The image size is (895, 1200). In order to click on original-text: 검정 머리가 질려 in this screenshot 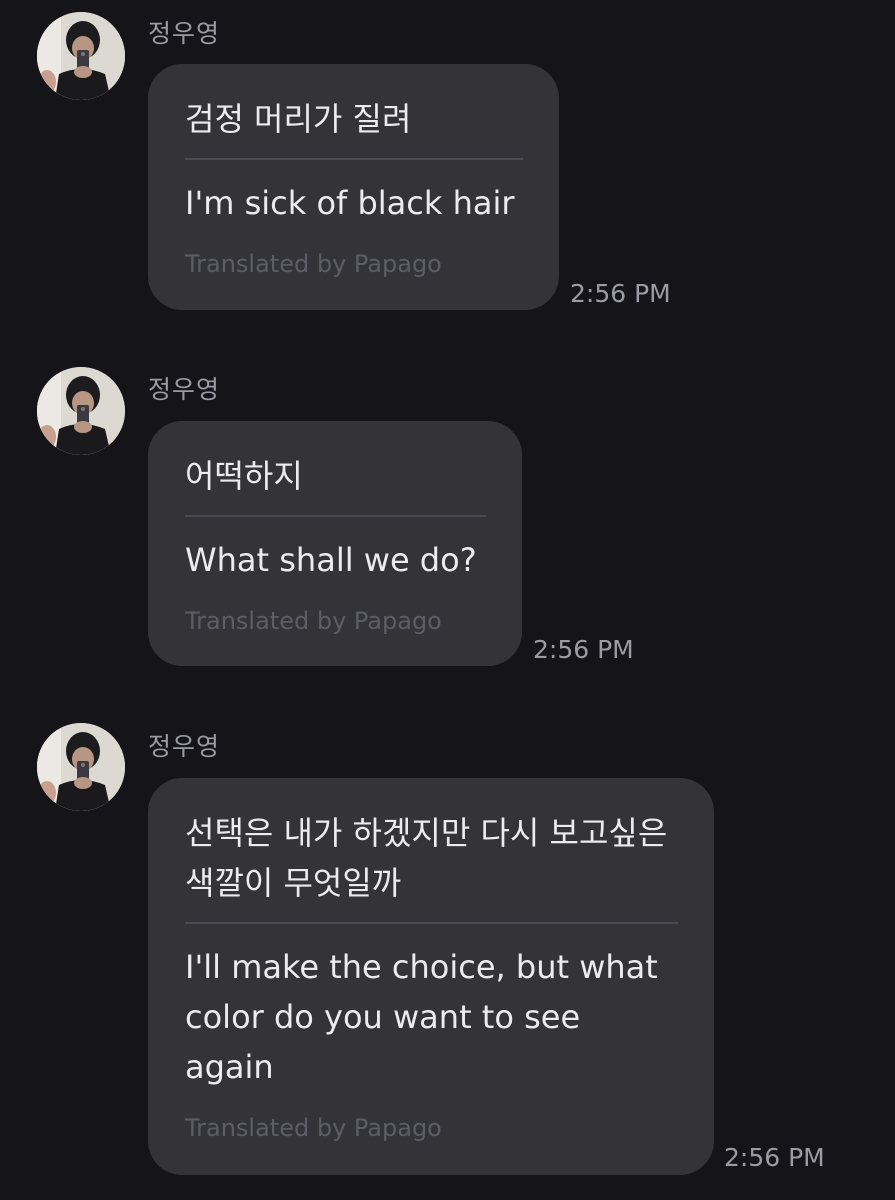, I will do `click(298, 119)`.